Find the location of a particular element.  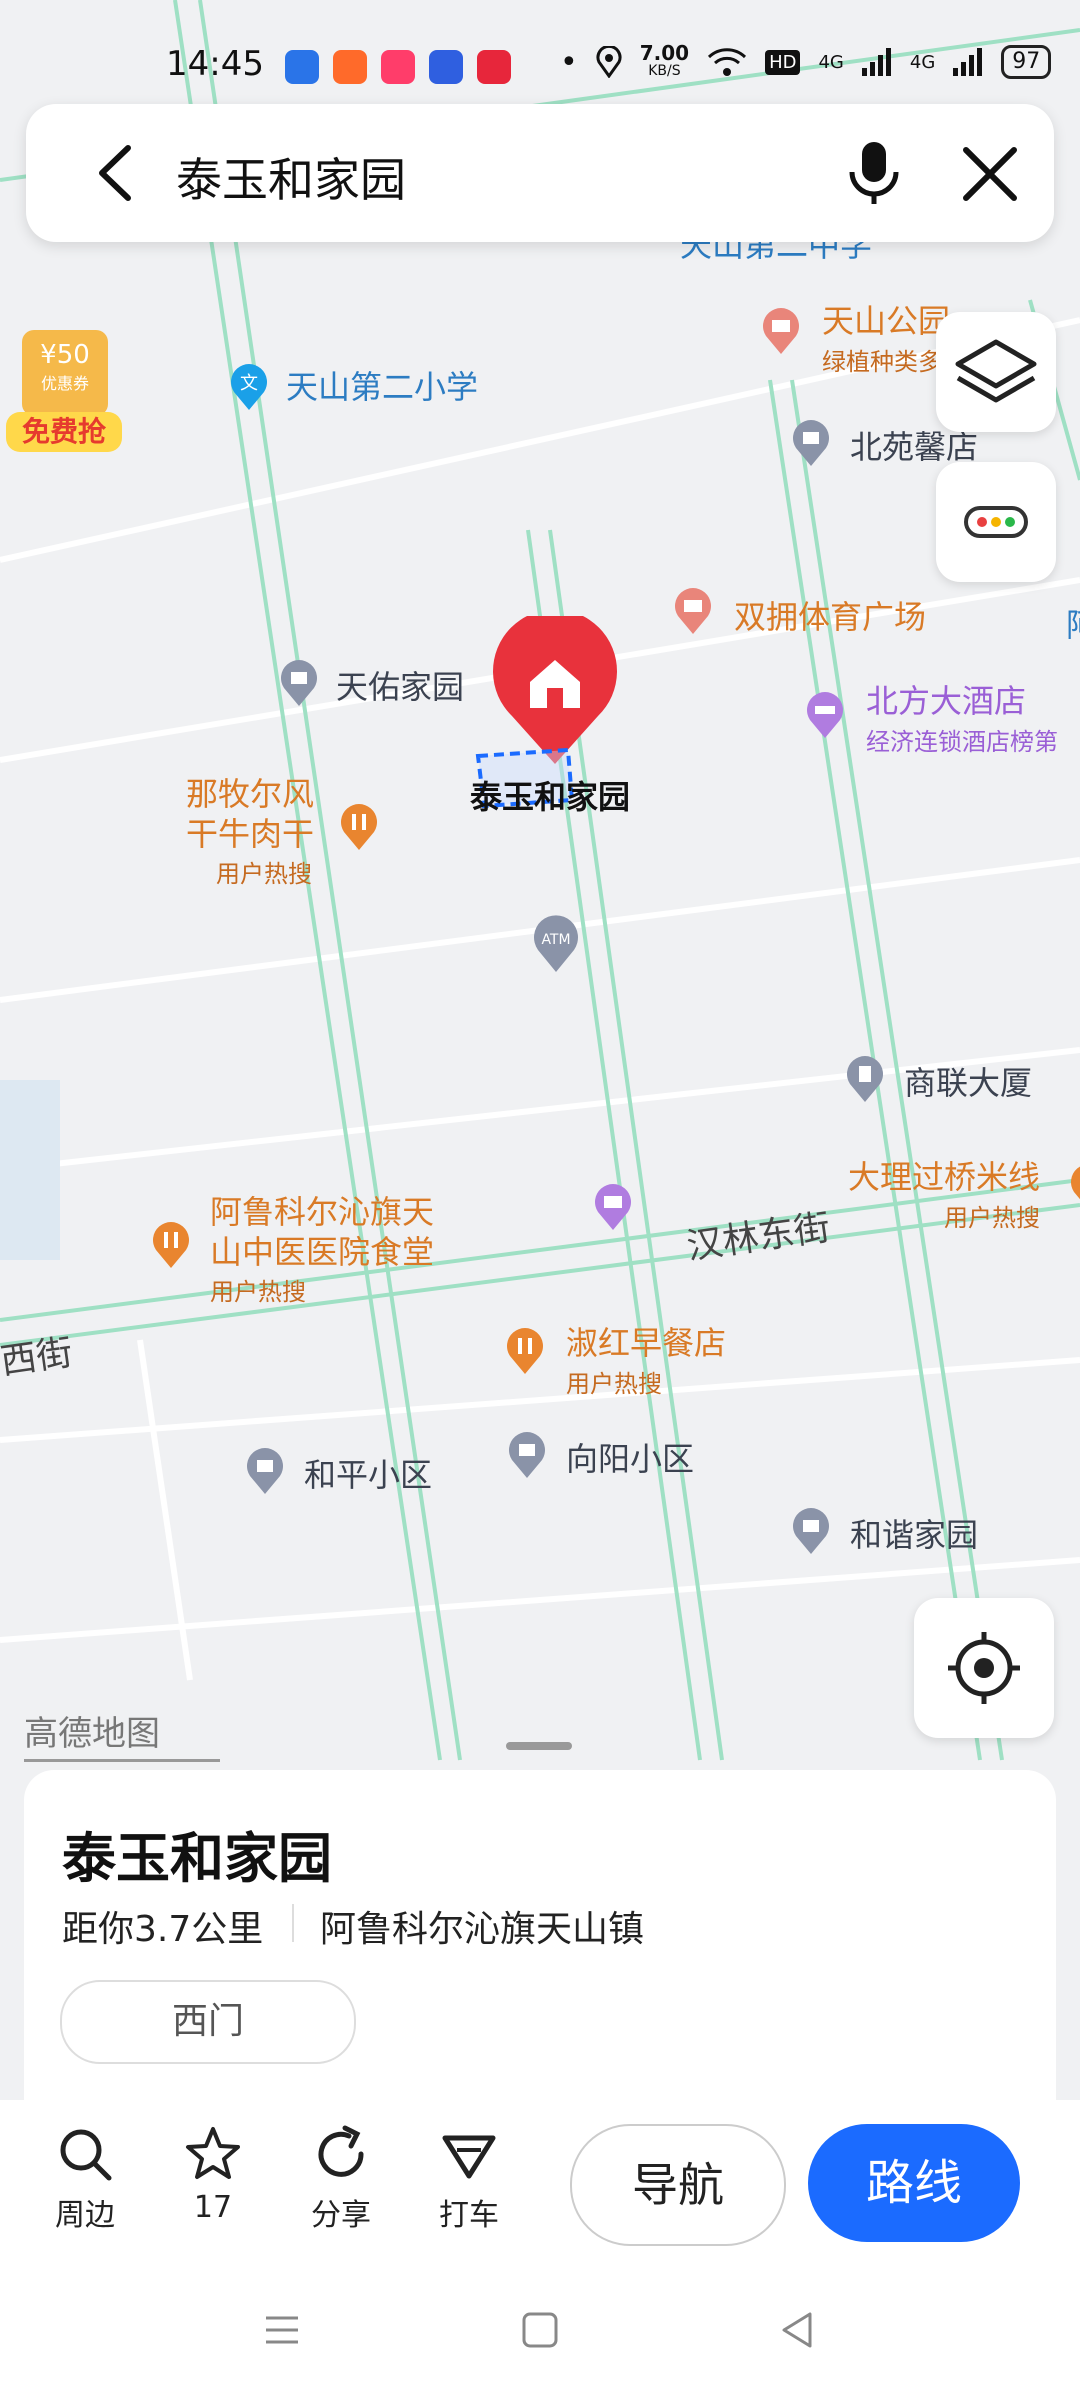

signal-icon is located at coordinates (876, 62).